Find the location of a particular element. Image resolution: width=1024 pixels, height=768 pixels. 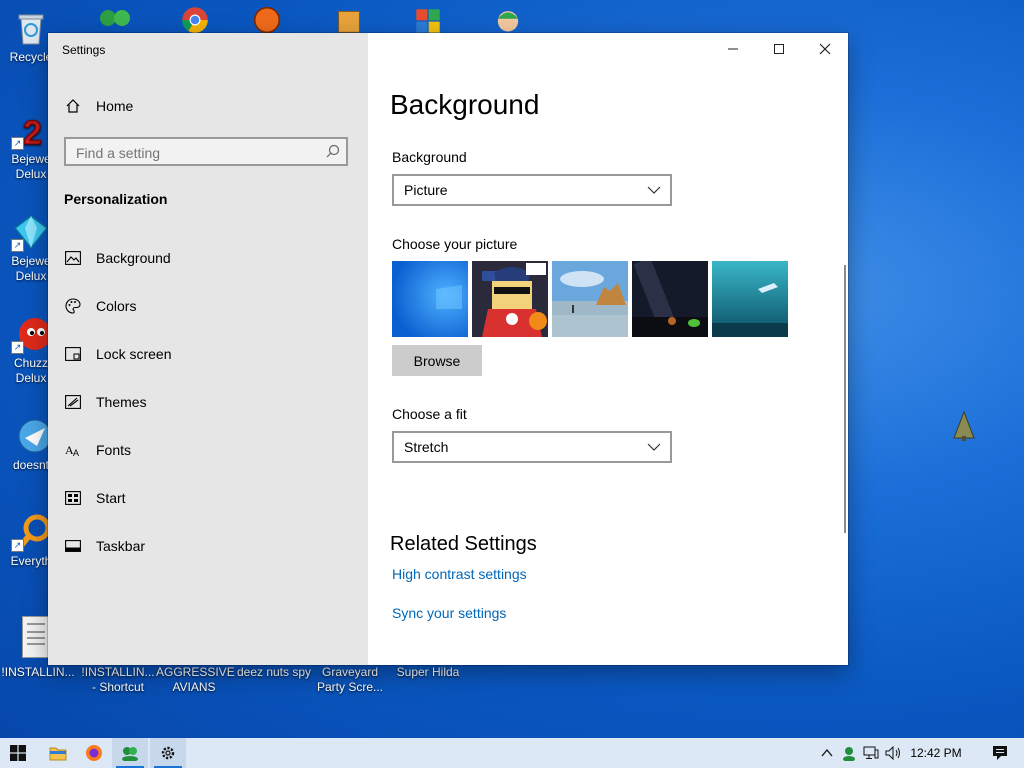

gear-icon is located at coordinates (168, 753).